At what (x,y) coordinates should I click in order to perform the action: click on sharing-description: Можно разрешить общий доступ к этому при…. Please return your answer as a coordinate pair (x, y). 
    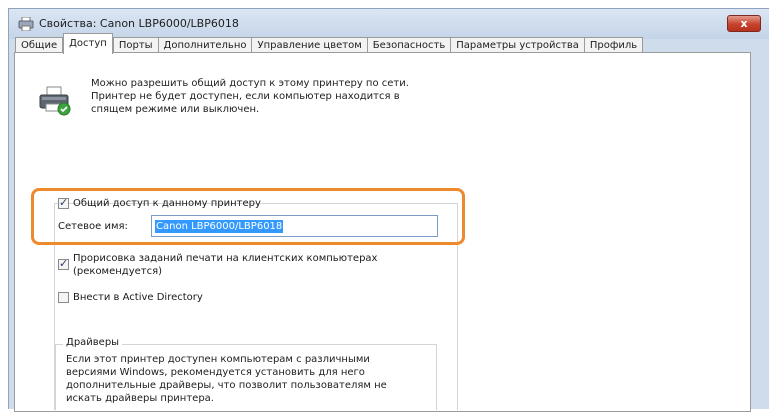
    Looking at the image, I should click on (250, 96).